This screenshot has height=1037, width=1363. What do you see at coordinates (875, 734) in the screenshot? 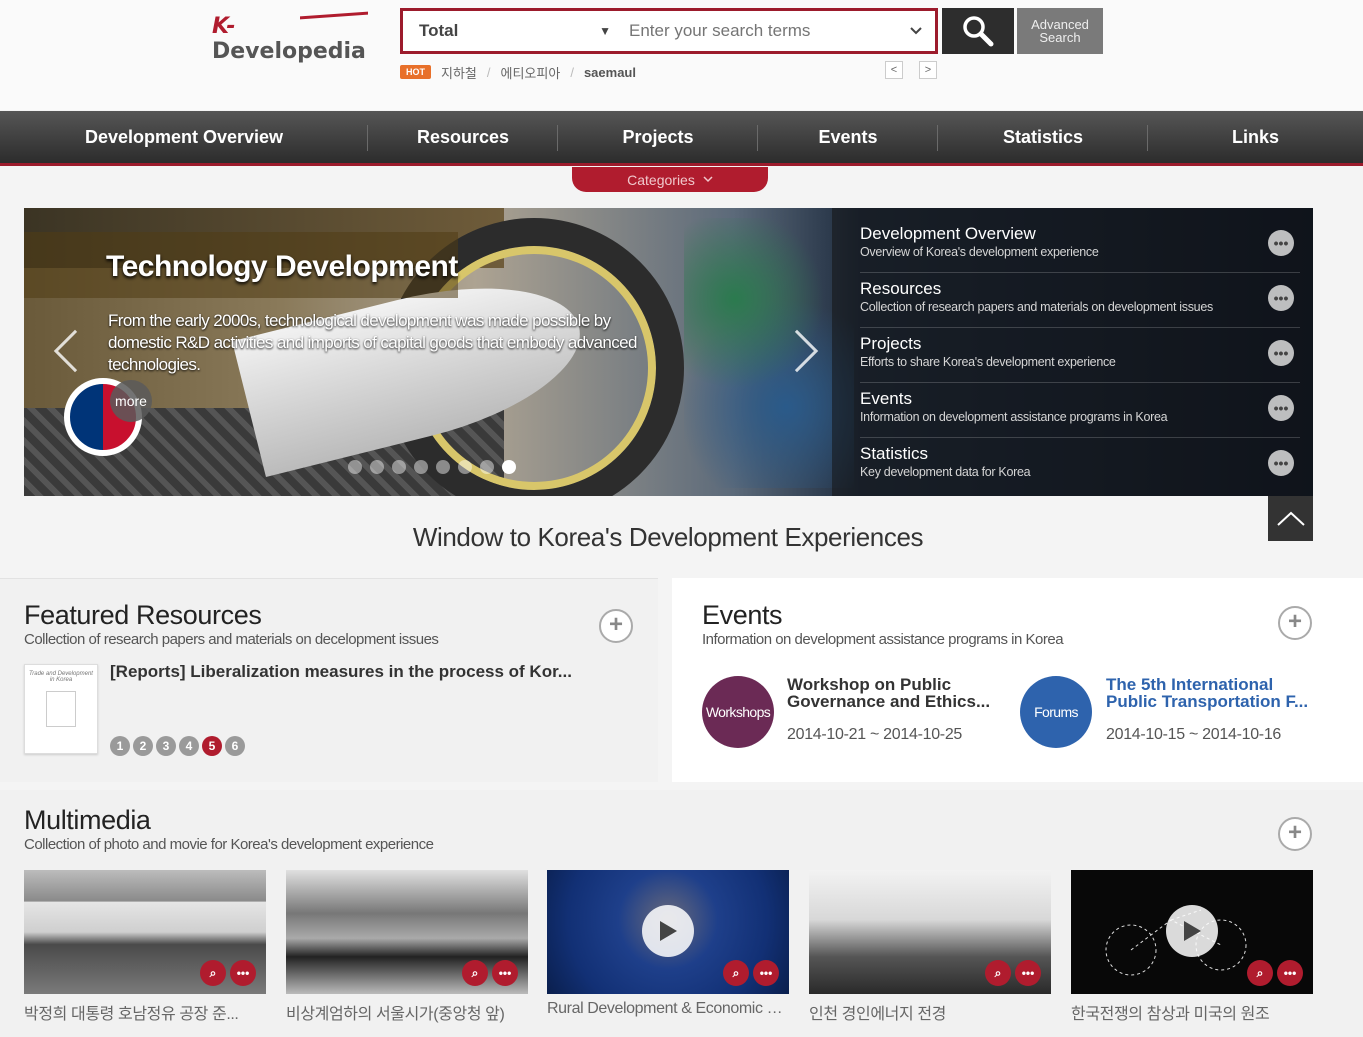
I see `event-date: 2014-10-21 ~ 2014-10-25` at bounding box center [875, 734].